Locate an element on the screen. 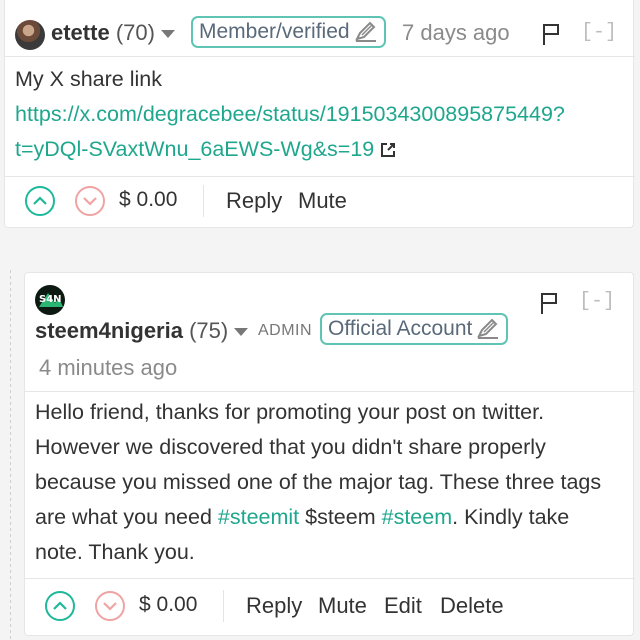 This screenshot has width=640, height=640. author-name: etette (70) is located at coordinates (113, 33).